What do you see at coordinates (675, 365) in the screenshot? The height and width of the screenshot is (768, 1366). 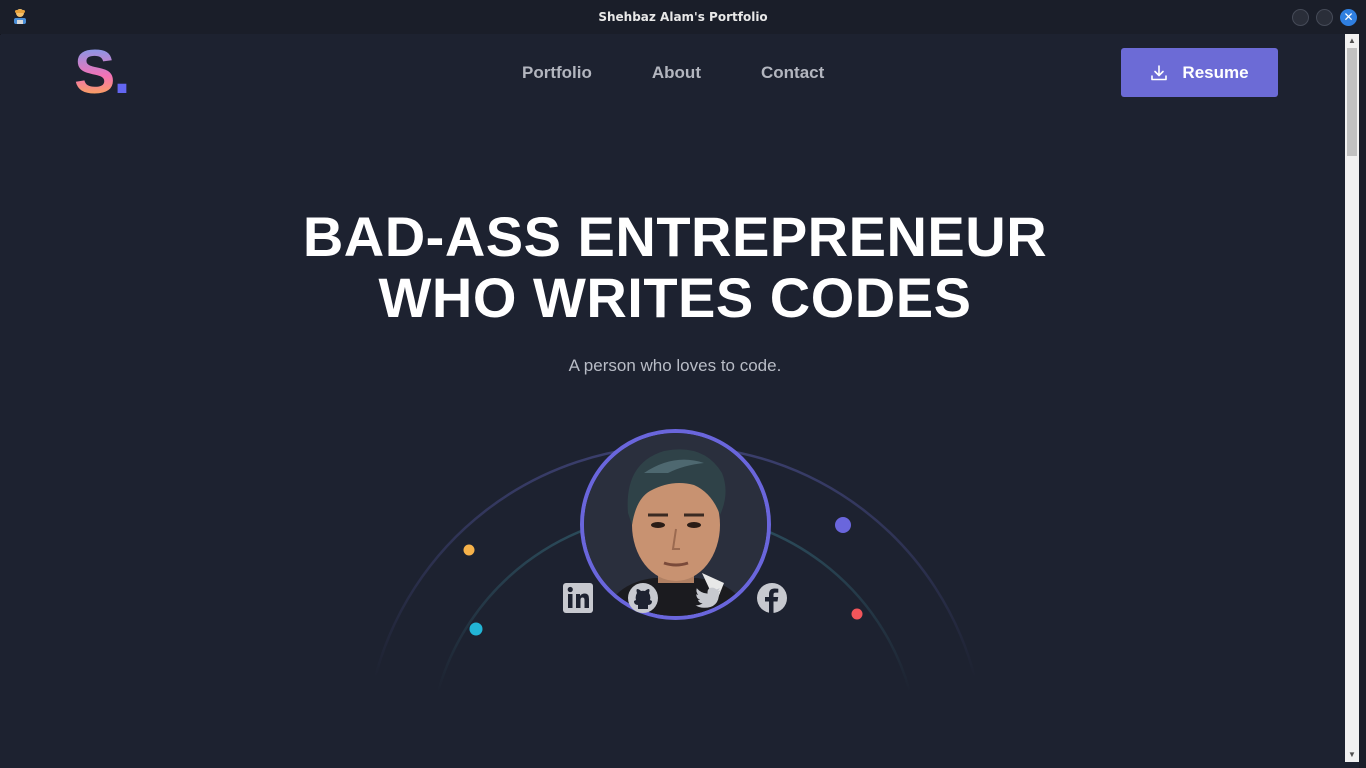 I see `hero-subtitle: A person who loves to code.` at bounding box center [675, 365].